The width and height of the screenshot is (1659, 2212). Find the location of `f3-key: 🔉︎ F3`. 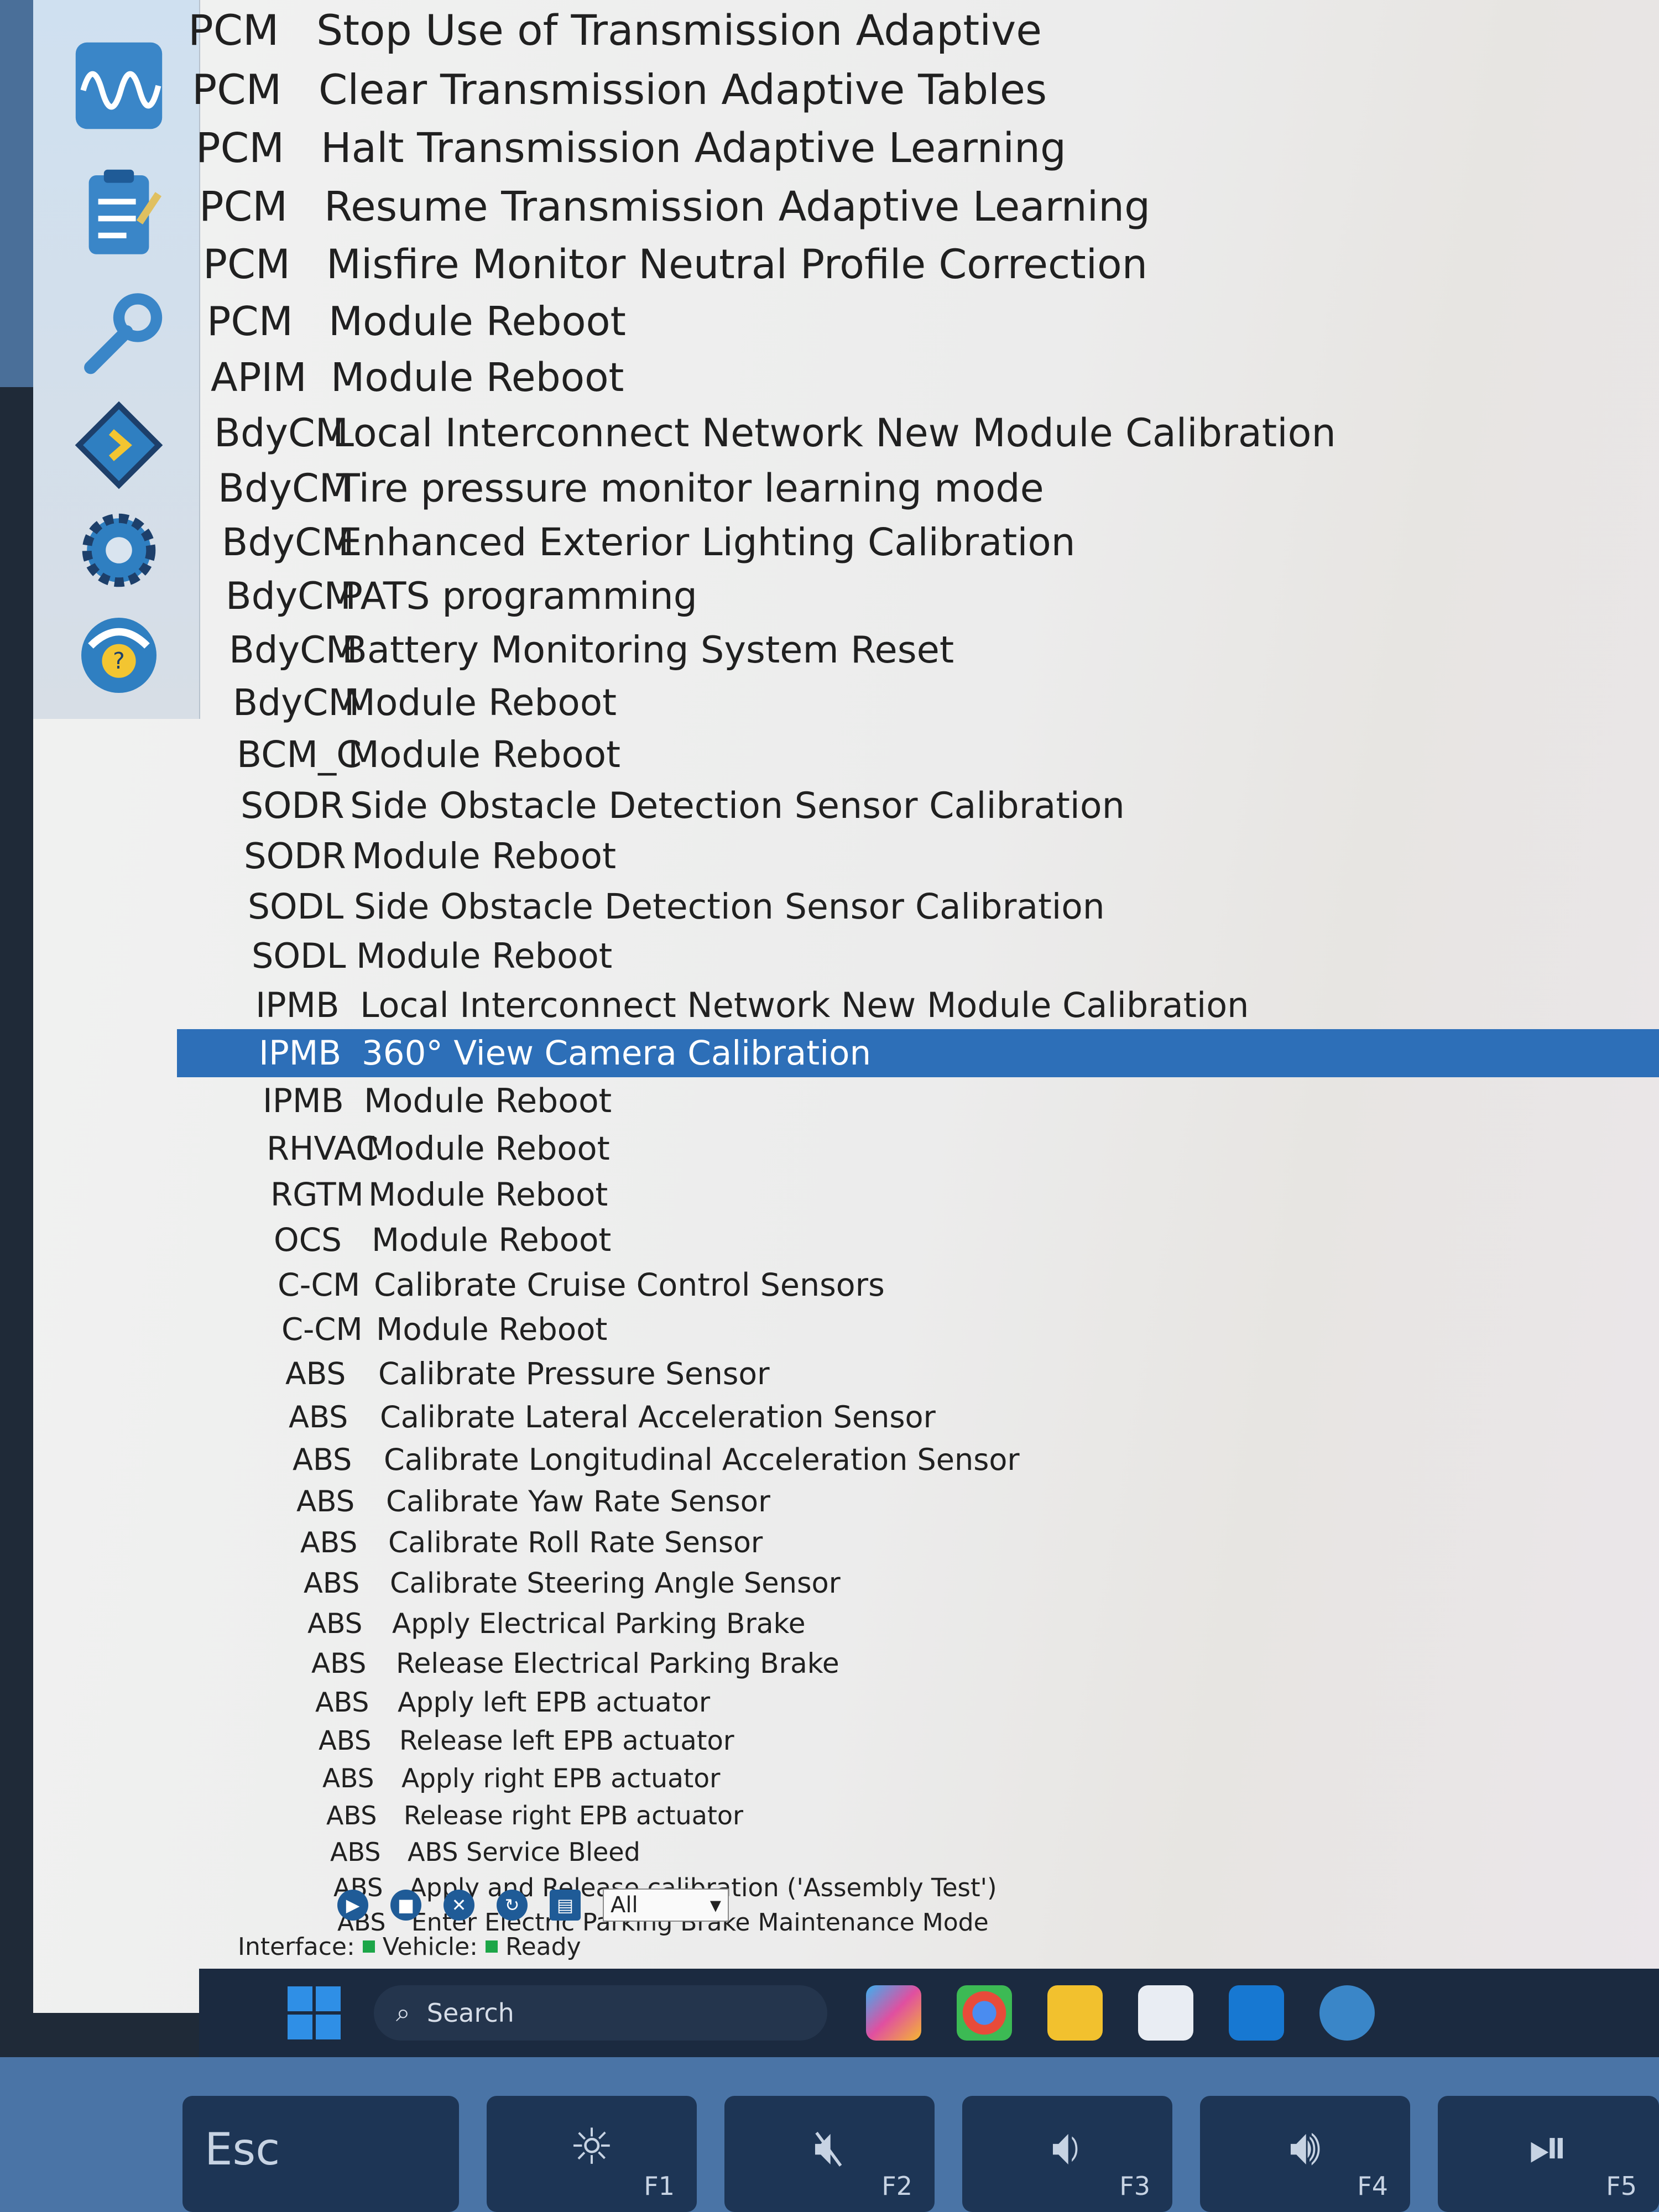

f3-key: 🔉︎ F3 is located at coordinates (1067, 2154).